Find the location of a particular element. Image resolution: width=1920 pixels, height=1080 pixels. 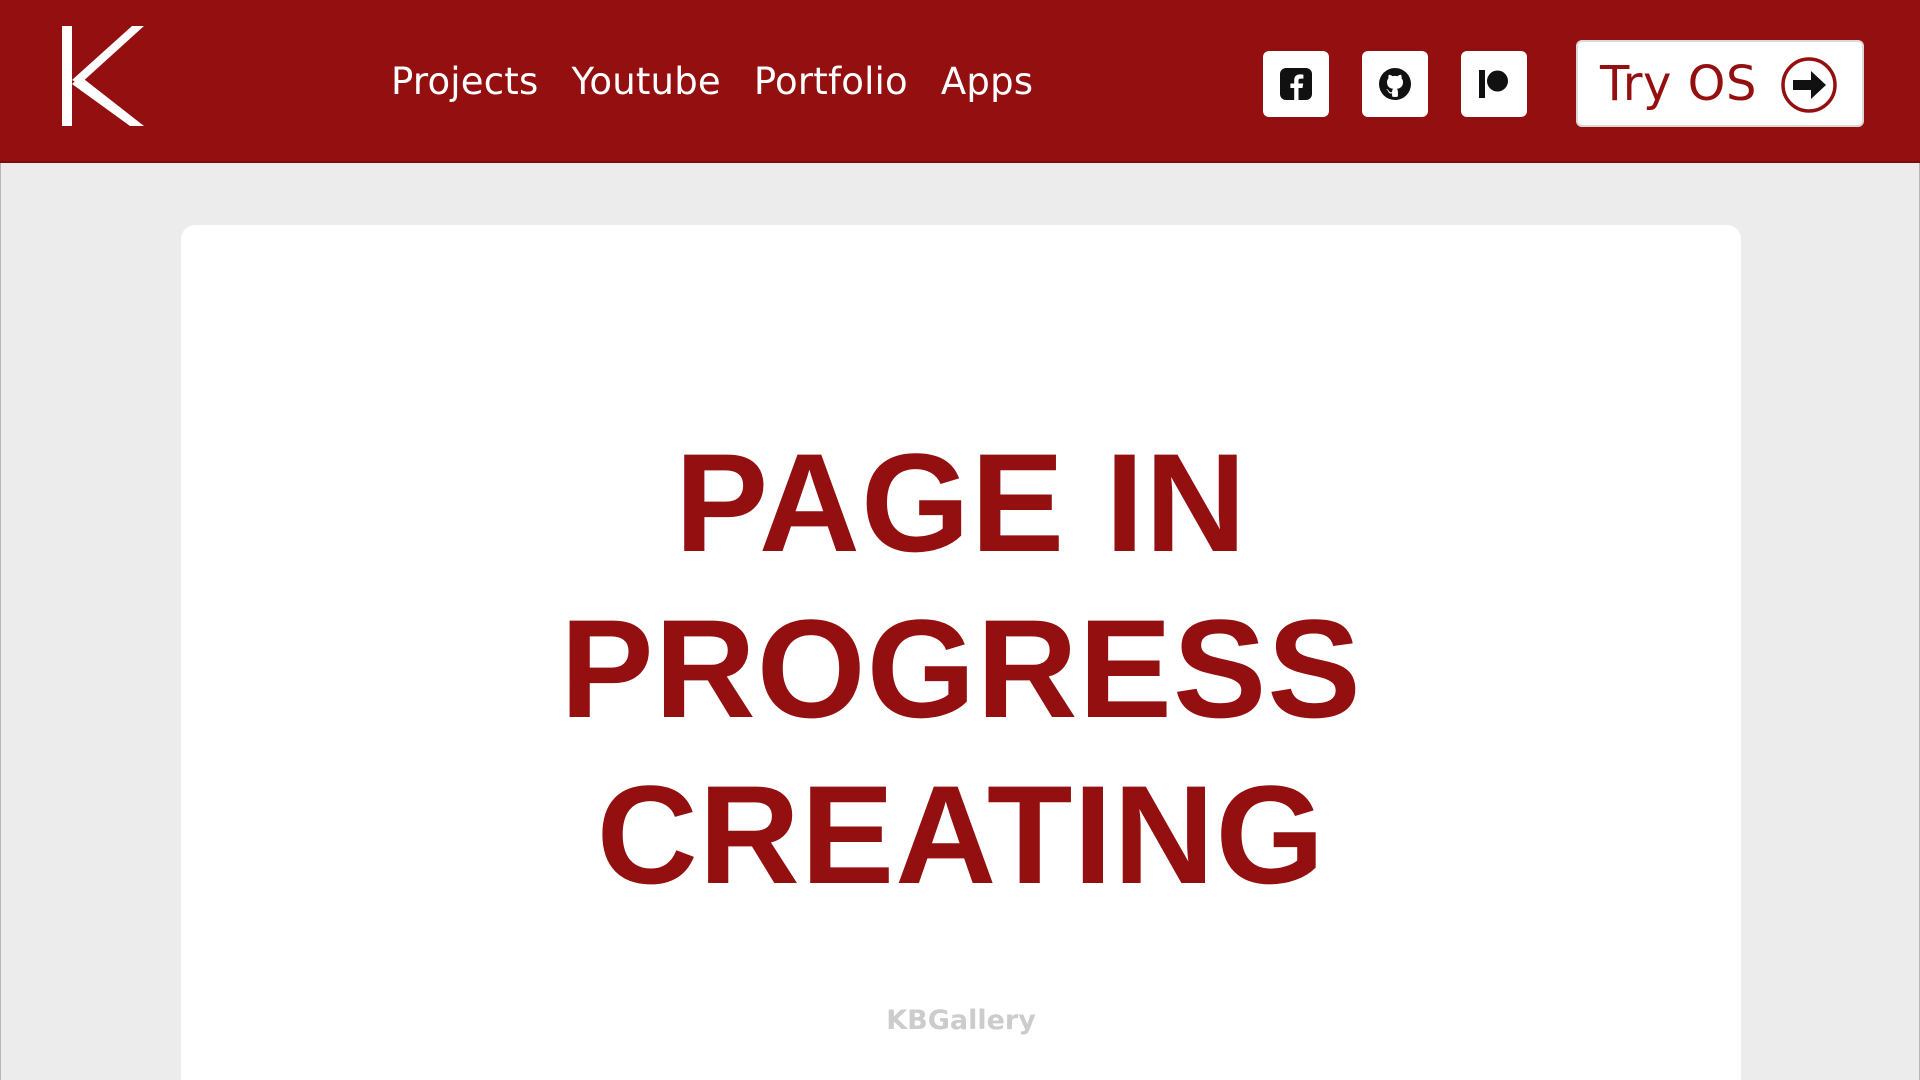

github-icon is located at coordinates (1395, 84).